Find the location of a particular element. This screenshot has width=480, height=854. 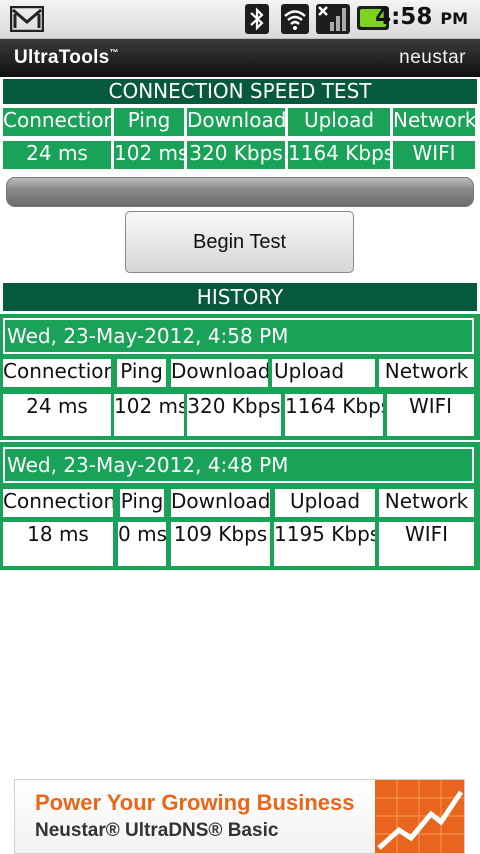

begin-test-button: Begin Test is located at coordinates (239, 242).